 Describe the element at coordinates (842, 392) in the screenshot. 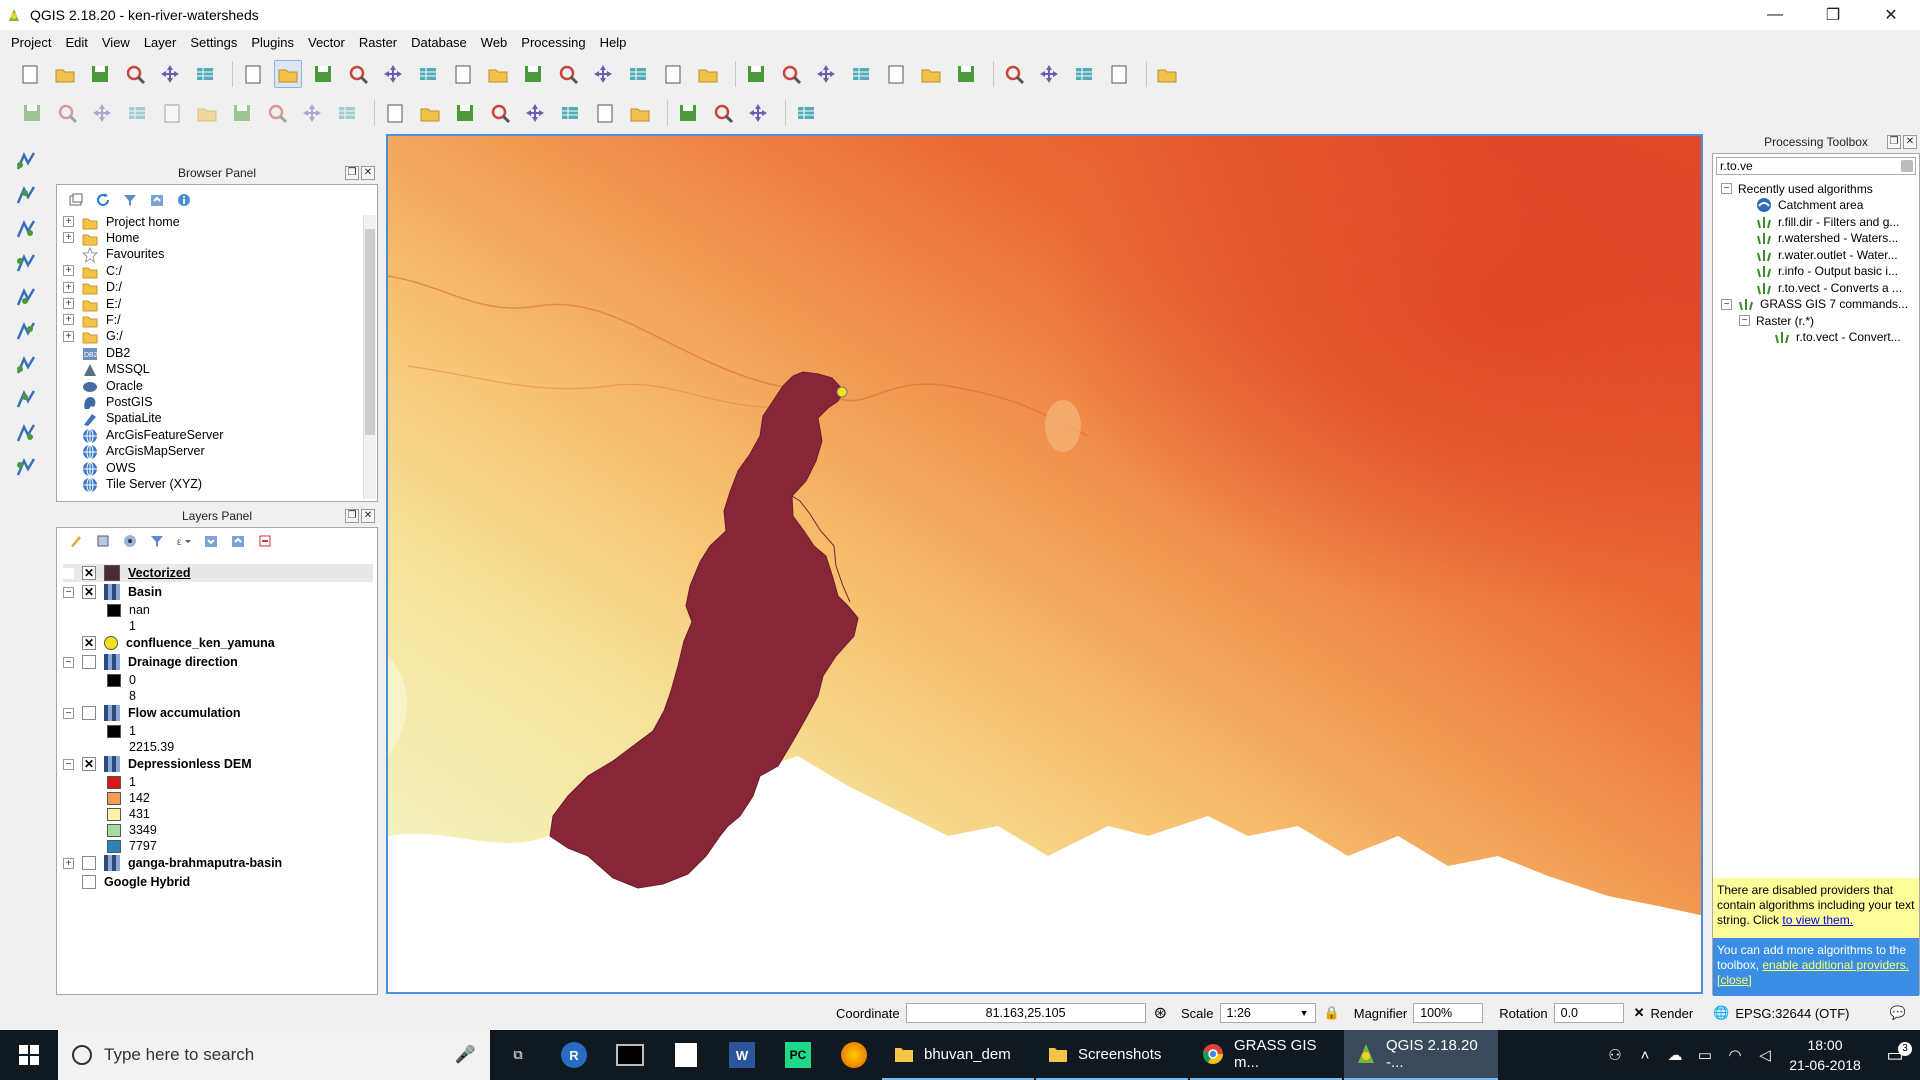

I see `confluence-point` at that location.